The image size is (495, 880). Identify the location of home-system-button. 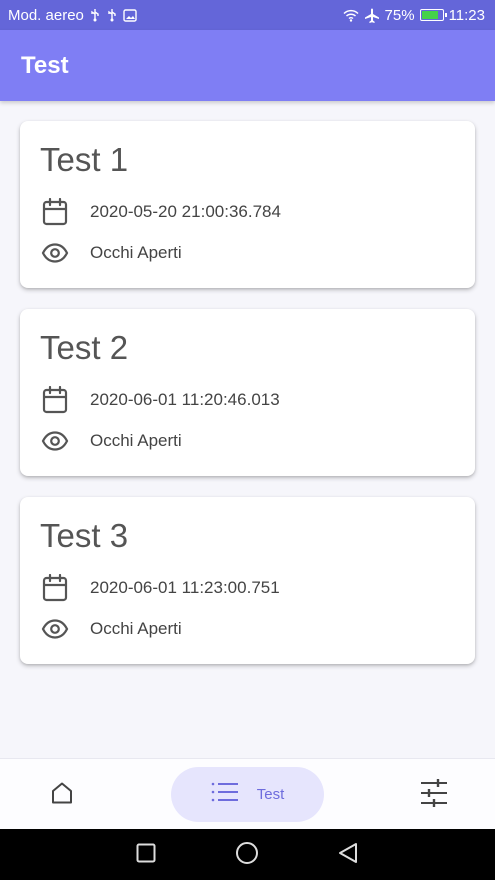
(247, 855).